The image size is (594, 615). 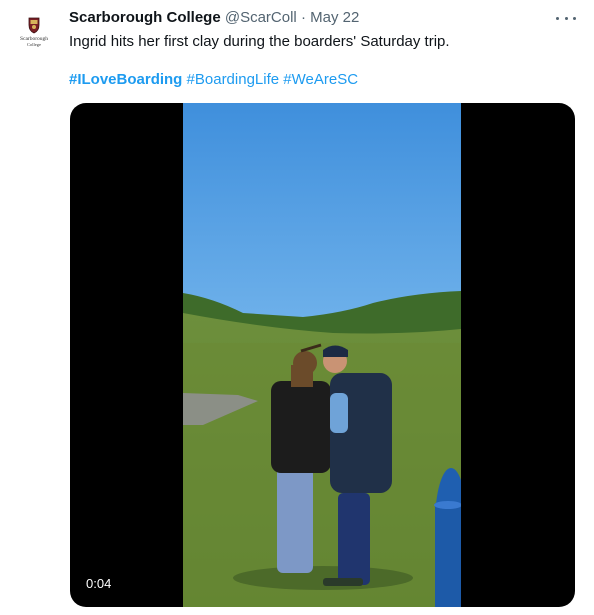 What do you see at coordinates (34, 44) in the screenshot?
I see `avatar-text: College` at bounding box center [34, 44].